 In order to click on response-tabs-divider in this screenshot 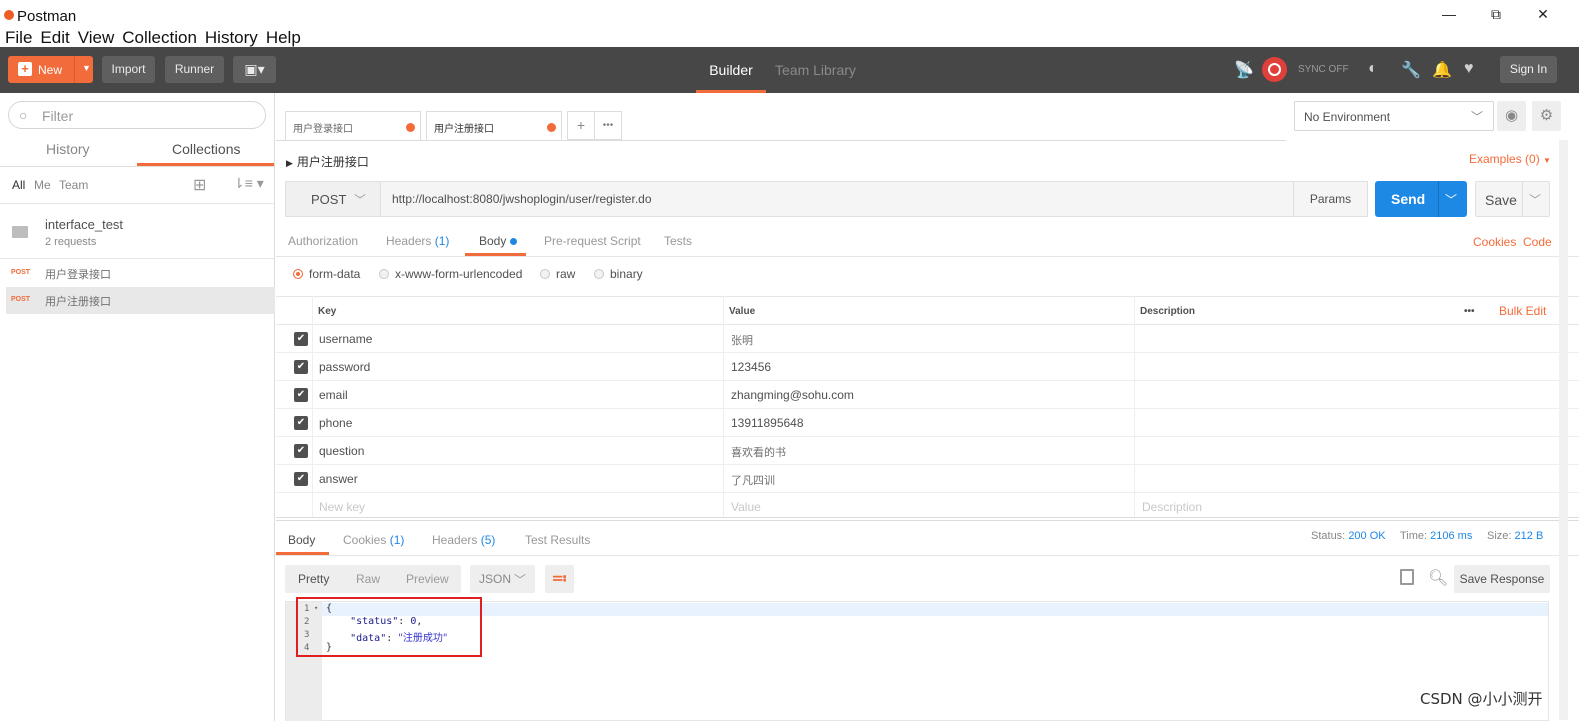, I will do `click(927, 555)`.